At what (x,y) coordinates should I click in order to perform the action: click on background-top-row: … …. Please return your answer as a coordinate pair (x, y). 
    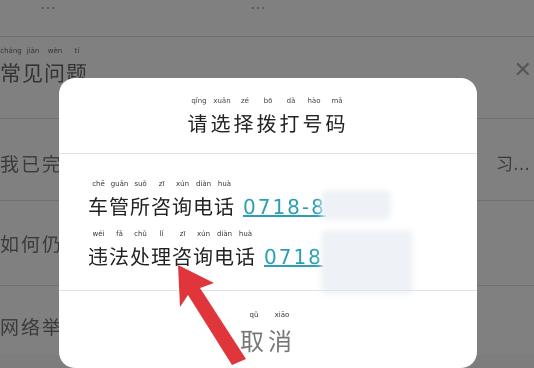
    Looking at the image, I should click on (267, 15).